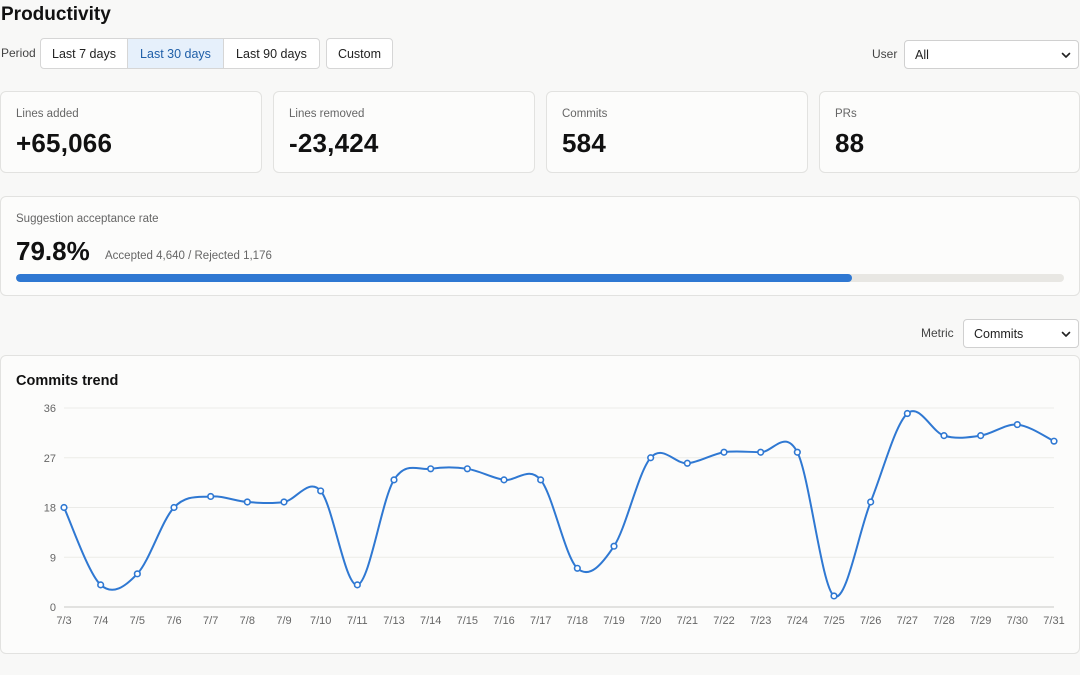 This screenshot has width=1080, height=675. What do you see at coordinates (850, 143) in the screenshot?
I see `stat-value: 88` at bounding box center [850, 143].